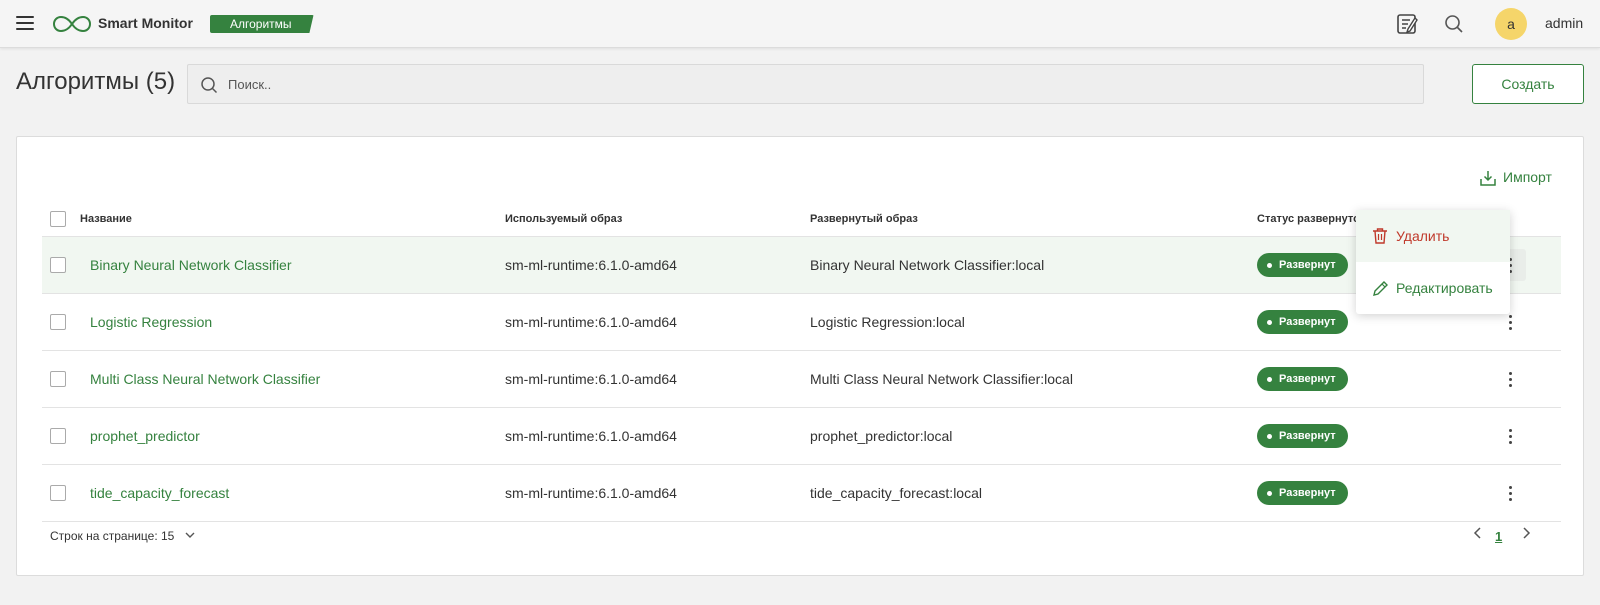 The height and width of the screenshot is (605, 1600). Describe the element at coordinates (96, 81) in the screenshot. I see `page-title: Алгоритмы (5)` at that location.